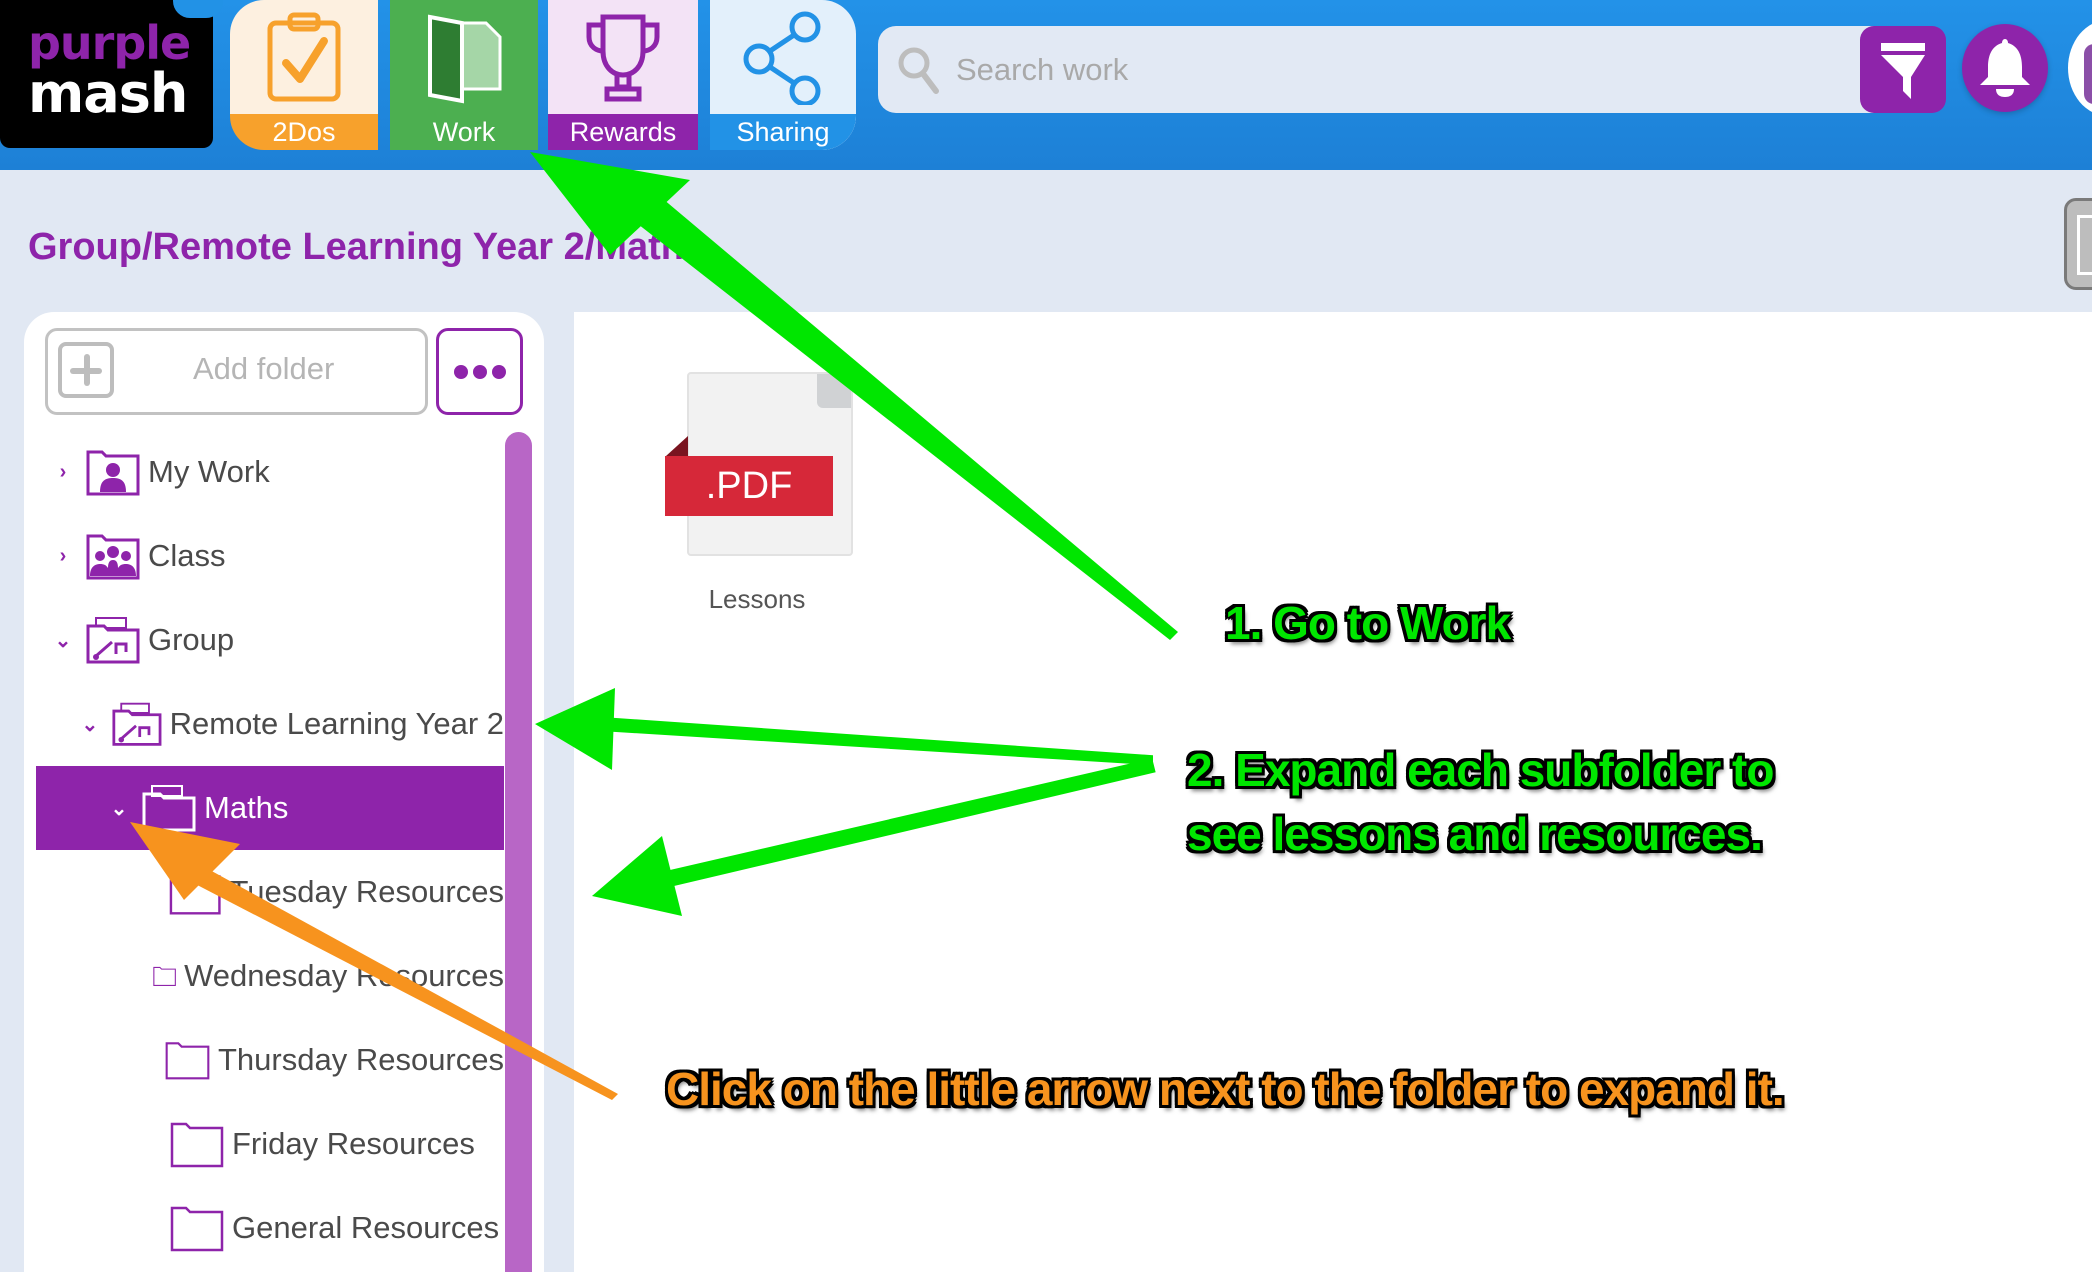  I want to click on tree-item-wednesday-resources: Wednesday Resources, so click(270, 976).